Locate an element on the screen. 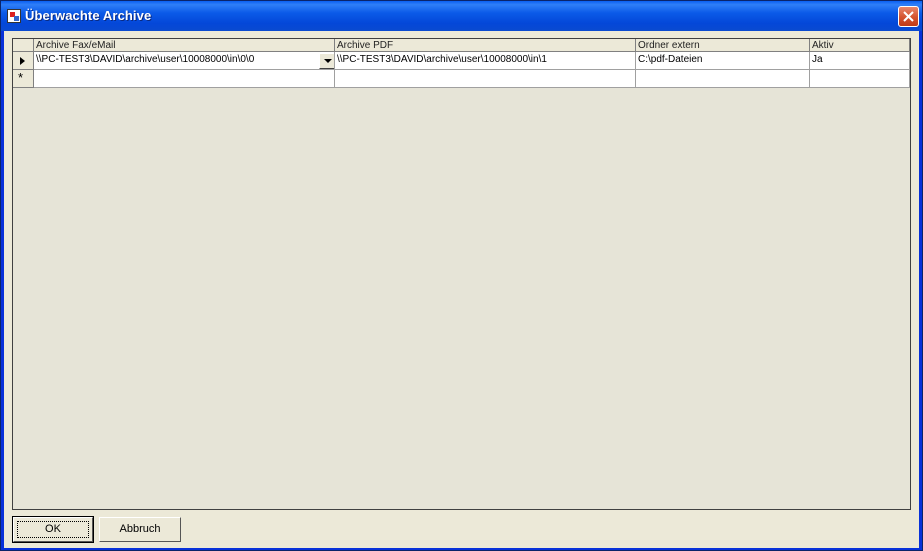 Image resolution: width=923 pixels, height=551 pixels. row-pointer-icon is located at coordinates (22, 61).